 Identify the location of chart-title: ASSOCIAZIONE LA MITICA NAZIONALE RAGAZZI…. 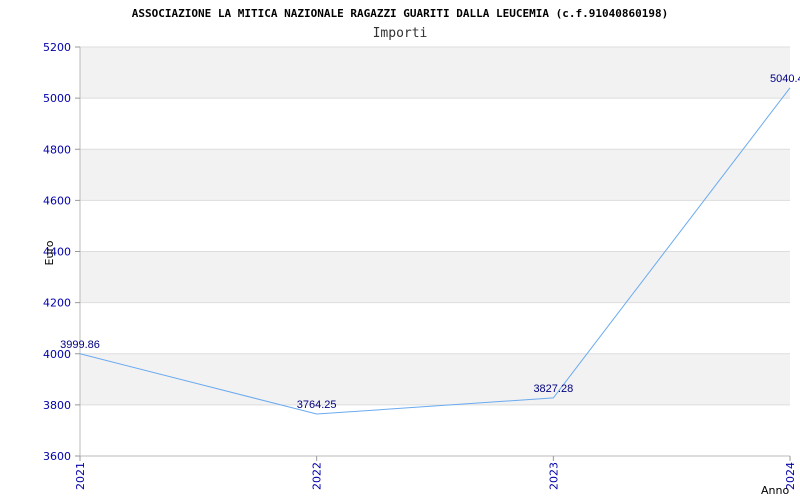
(400, 13).